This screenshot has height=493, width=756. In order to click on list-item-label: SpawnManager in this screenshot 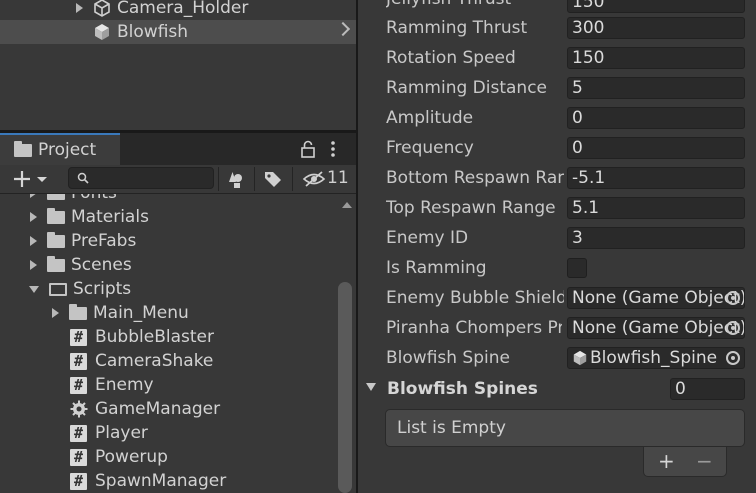, I will do `click(161, 481)`.